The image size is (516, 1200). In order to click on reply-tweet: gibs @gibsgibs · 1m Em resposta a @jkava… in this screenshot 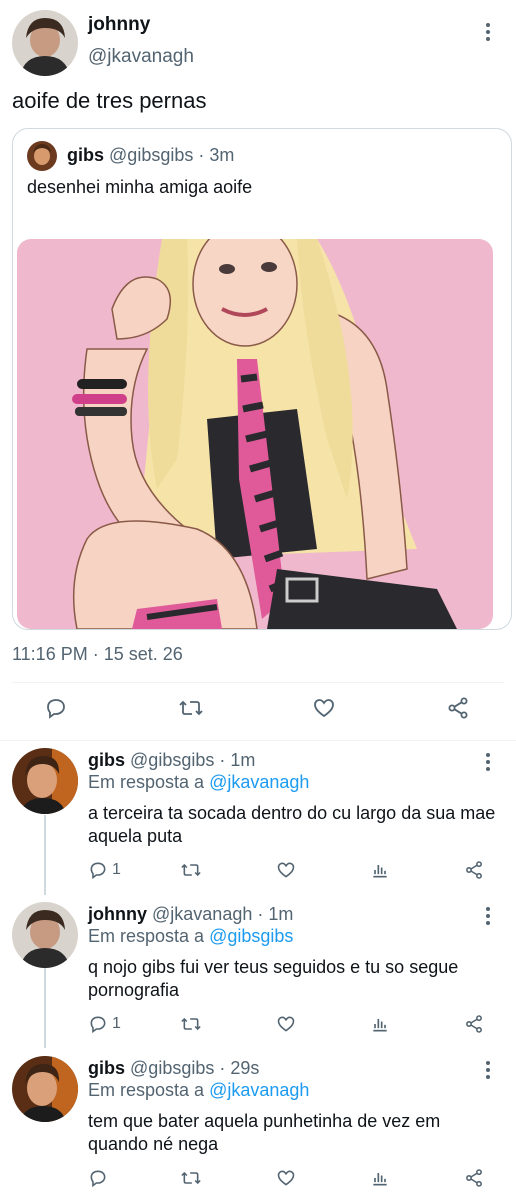, I will do `click(258, 818)`.